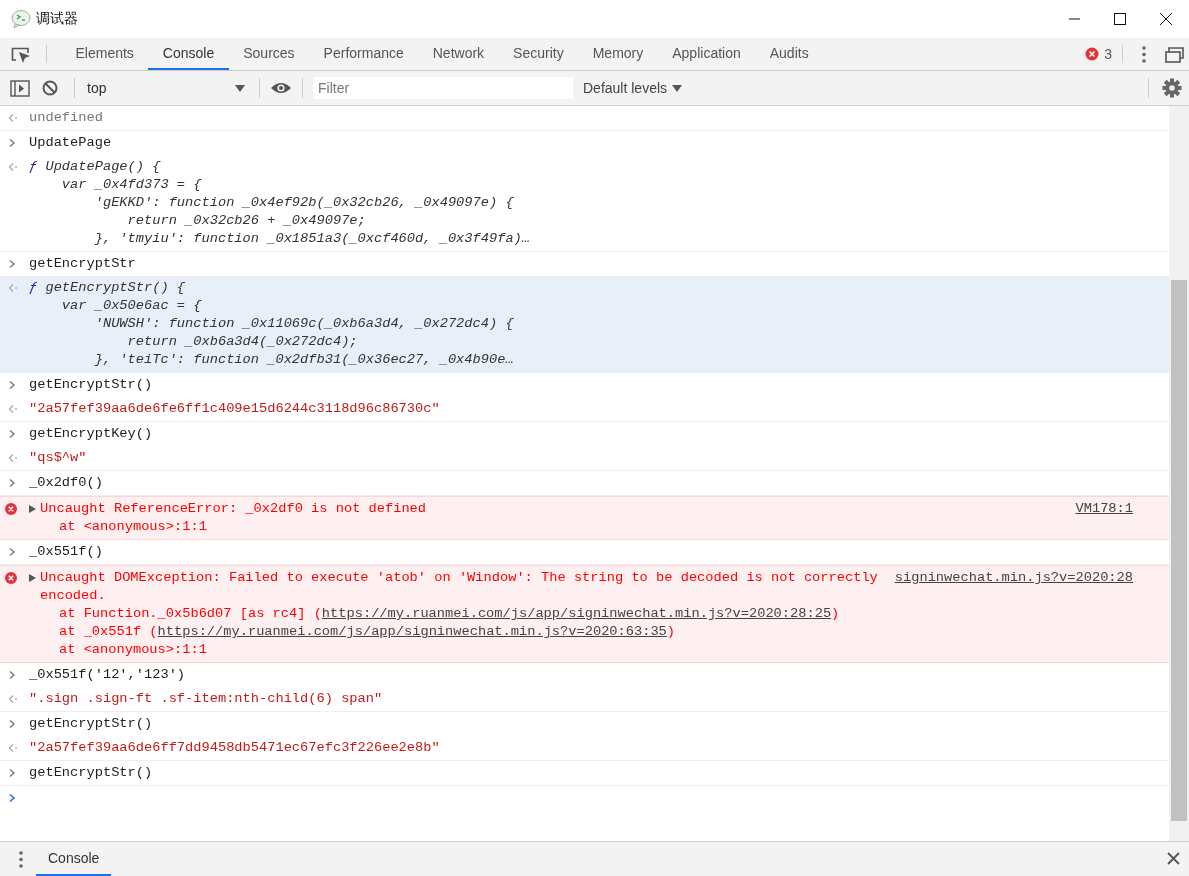  What do you see at coordinates (303, 323) in the screenshot?
I see `code-line: 'NUWSH': function _0x11069c(_0xb6a3d4, _0x272dc4) {` at bounding box center [303, 323].